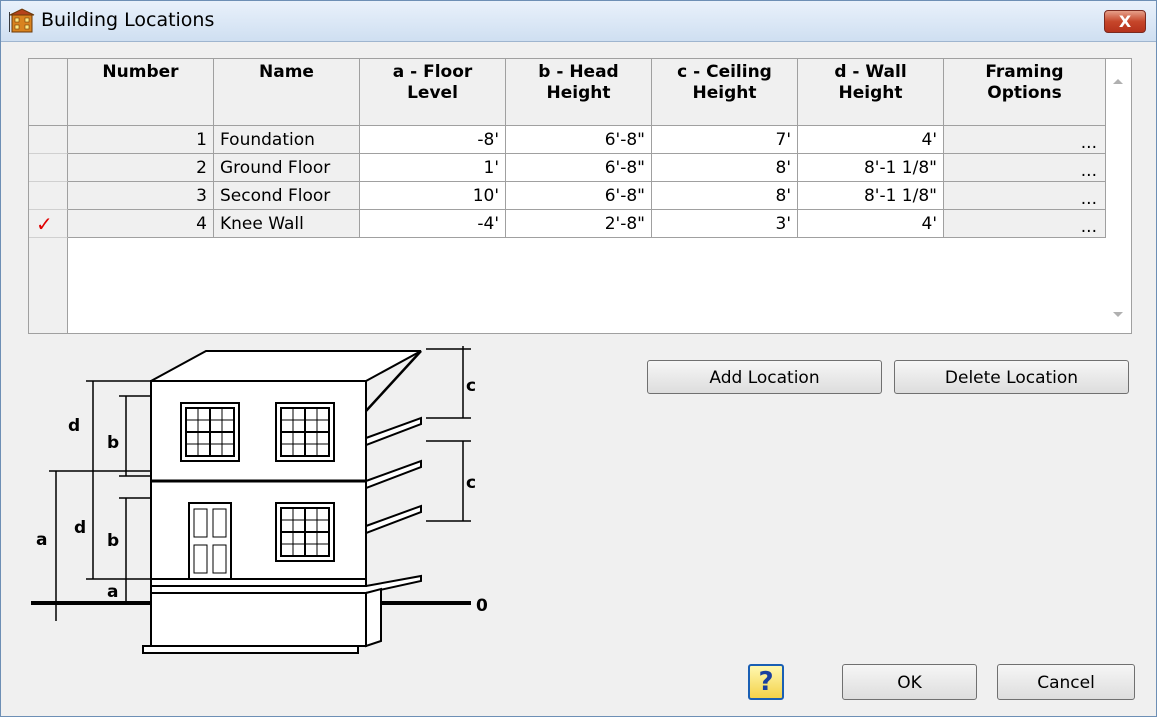 Image resolution: width=1157 pixels, height=717 pixels. I want to click on column-header-head-height: b - Head Height, so click(579, 92).